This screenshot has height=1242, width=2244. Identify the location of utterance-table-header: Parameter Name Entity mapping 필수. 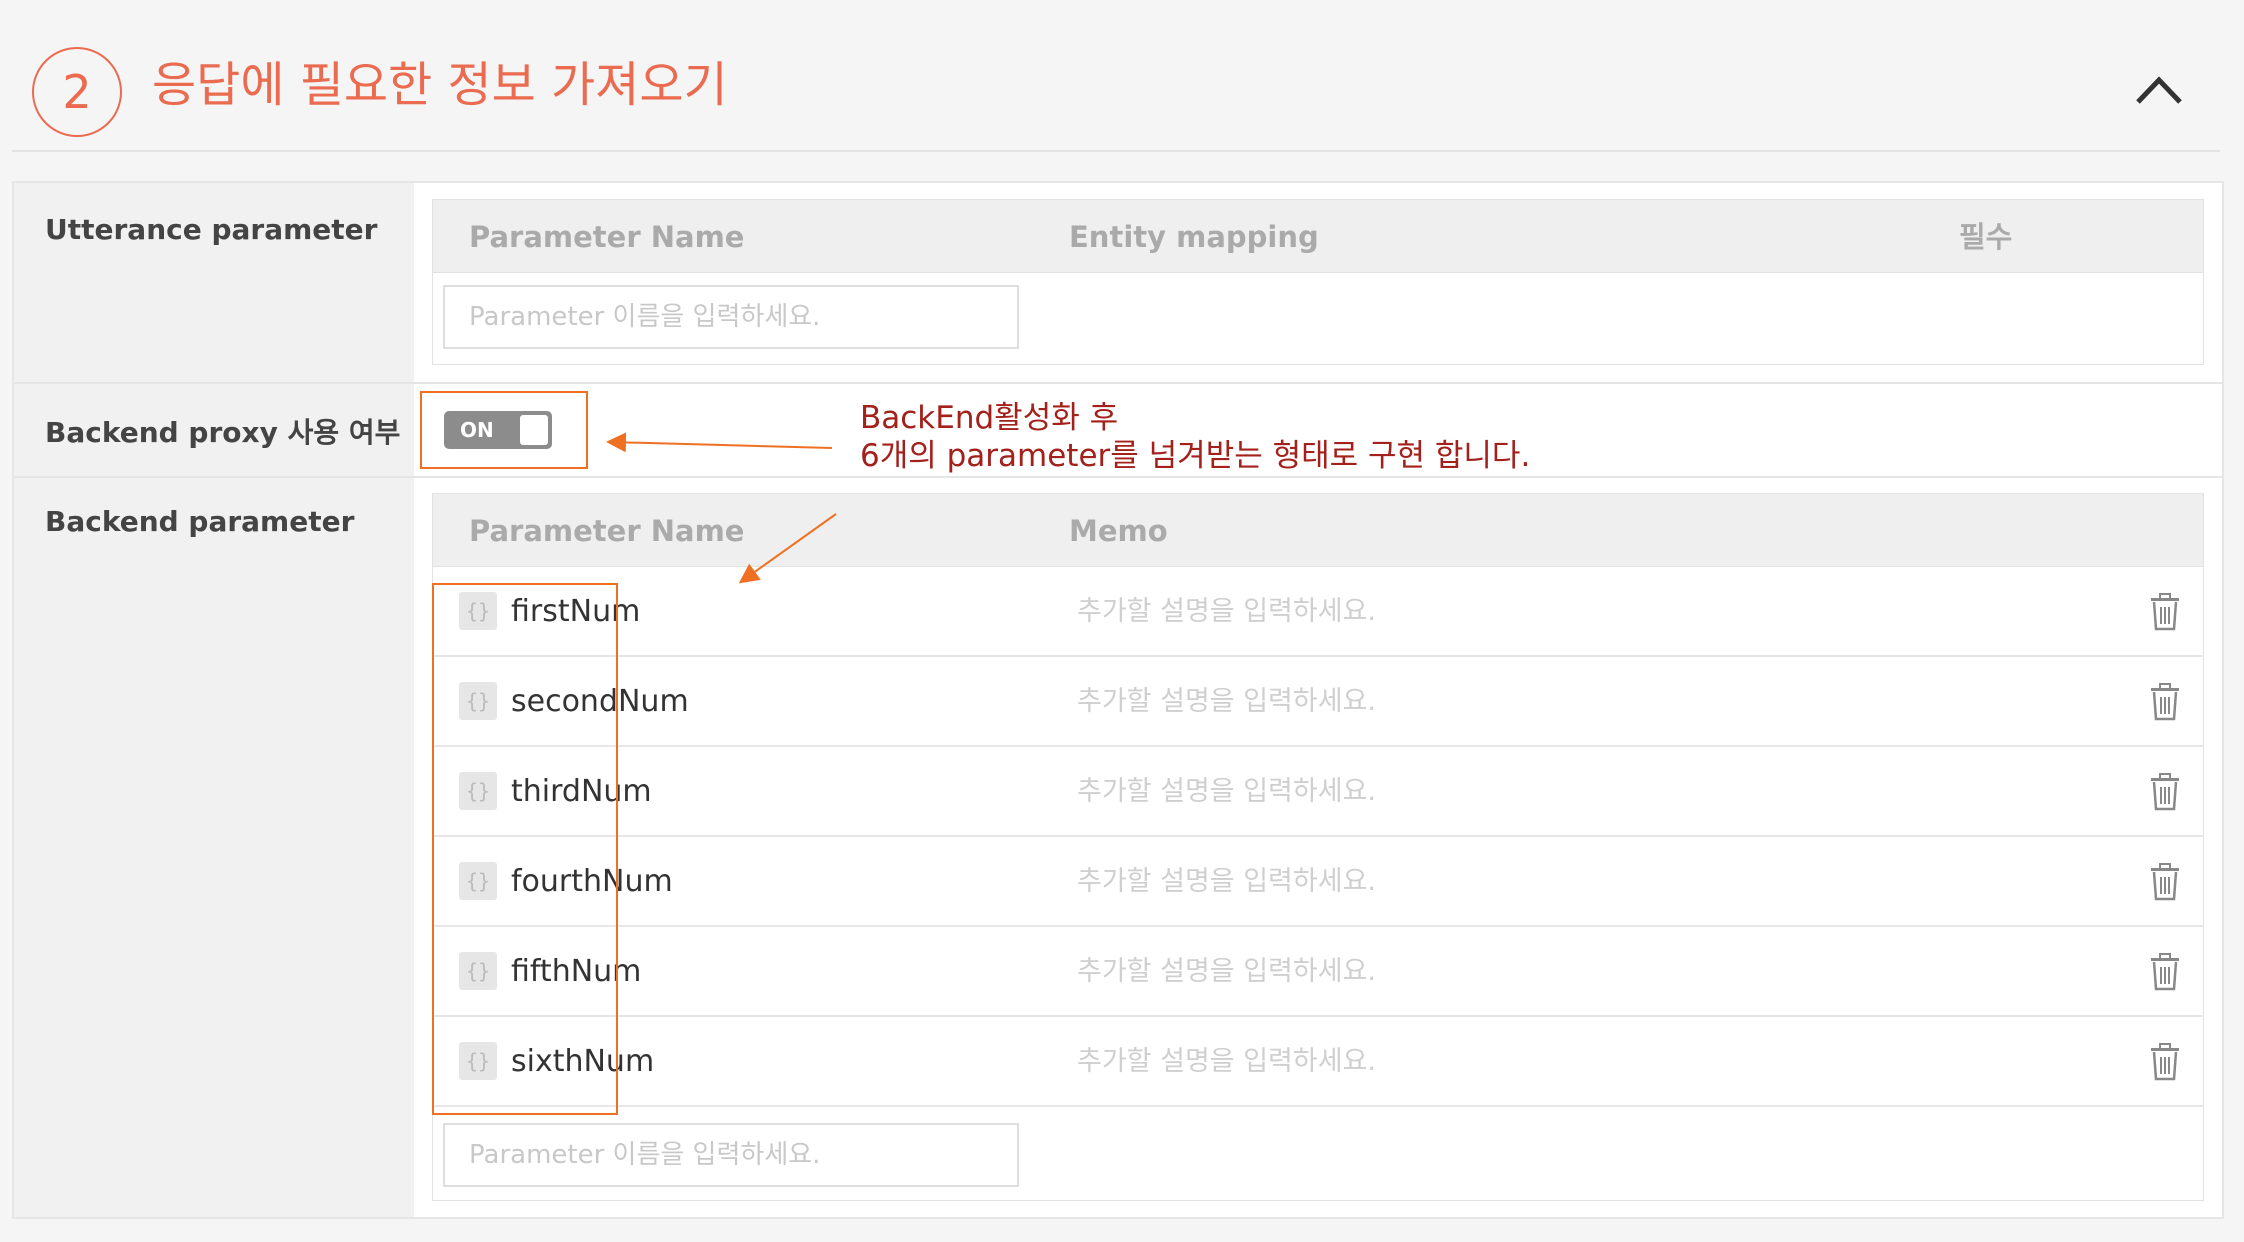
(1318, 236).